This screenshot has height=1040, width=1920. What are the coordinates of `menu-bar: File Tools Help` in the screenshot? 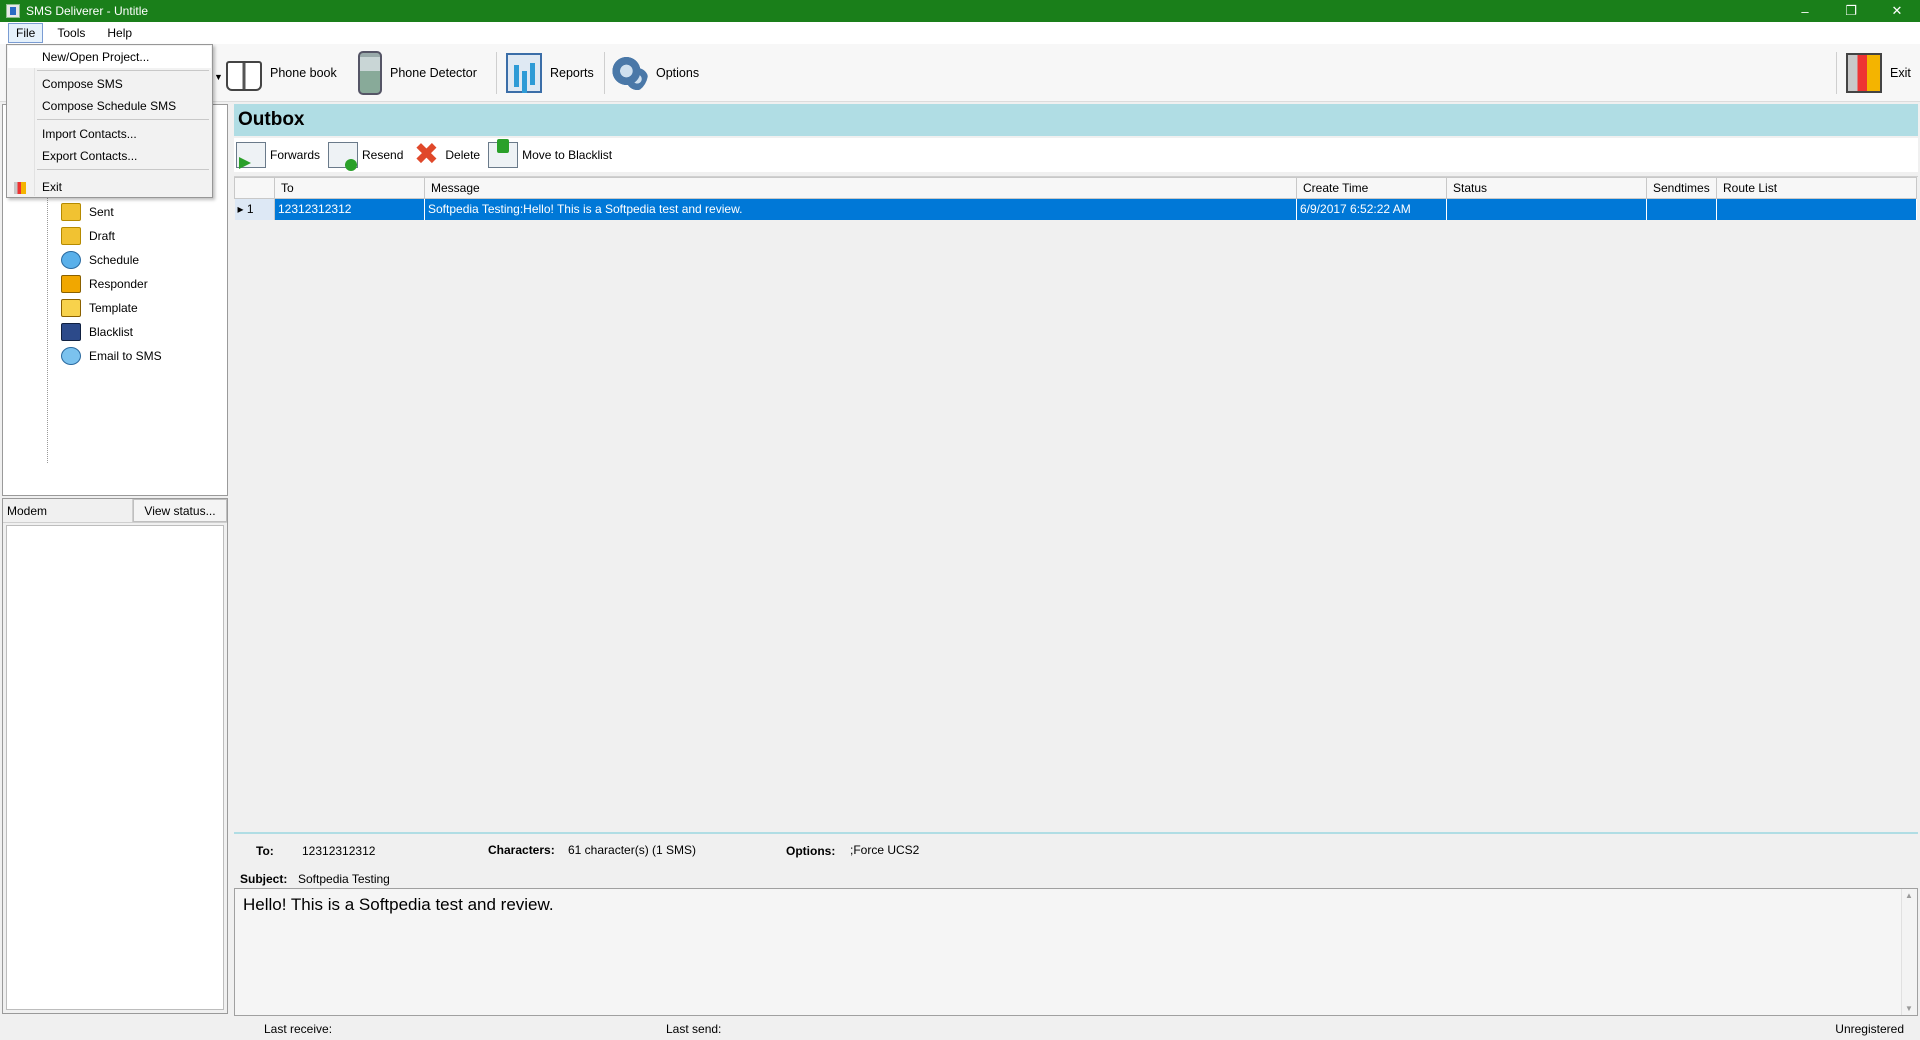 It's located at (960, 33).